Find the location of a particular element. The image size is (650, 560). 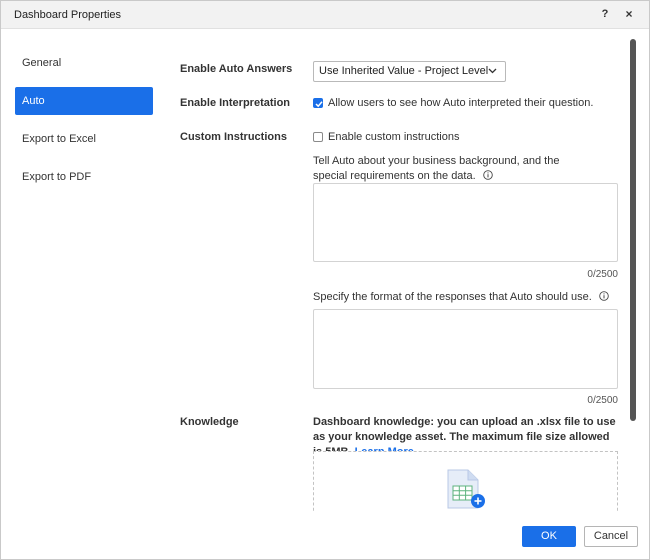

dialog-title: Dashboard Properties is located at coordinates (68, 15).